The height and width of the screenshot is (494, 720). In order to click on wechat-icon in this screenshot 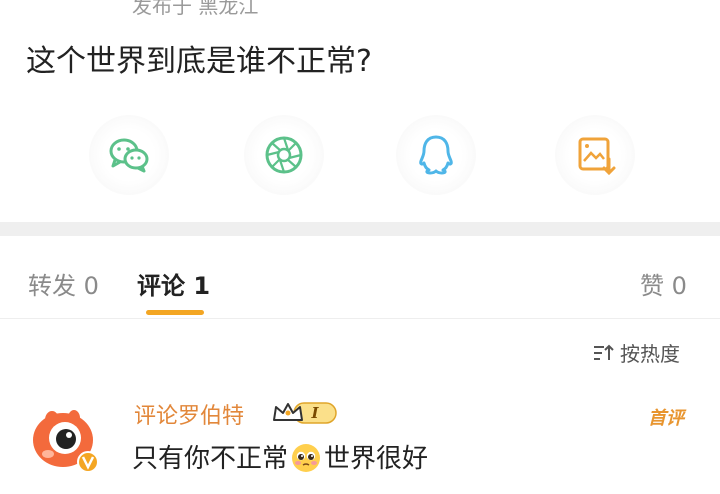, I will do `click(129, 155)`.